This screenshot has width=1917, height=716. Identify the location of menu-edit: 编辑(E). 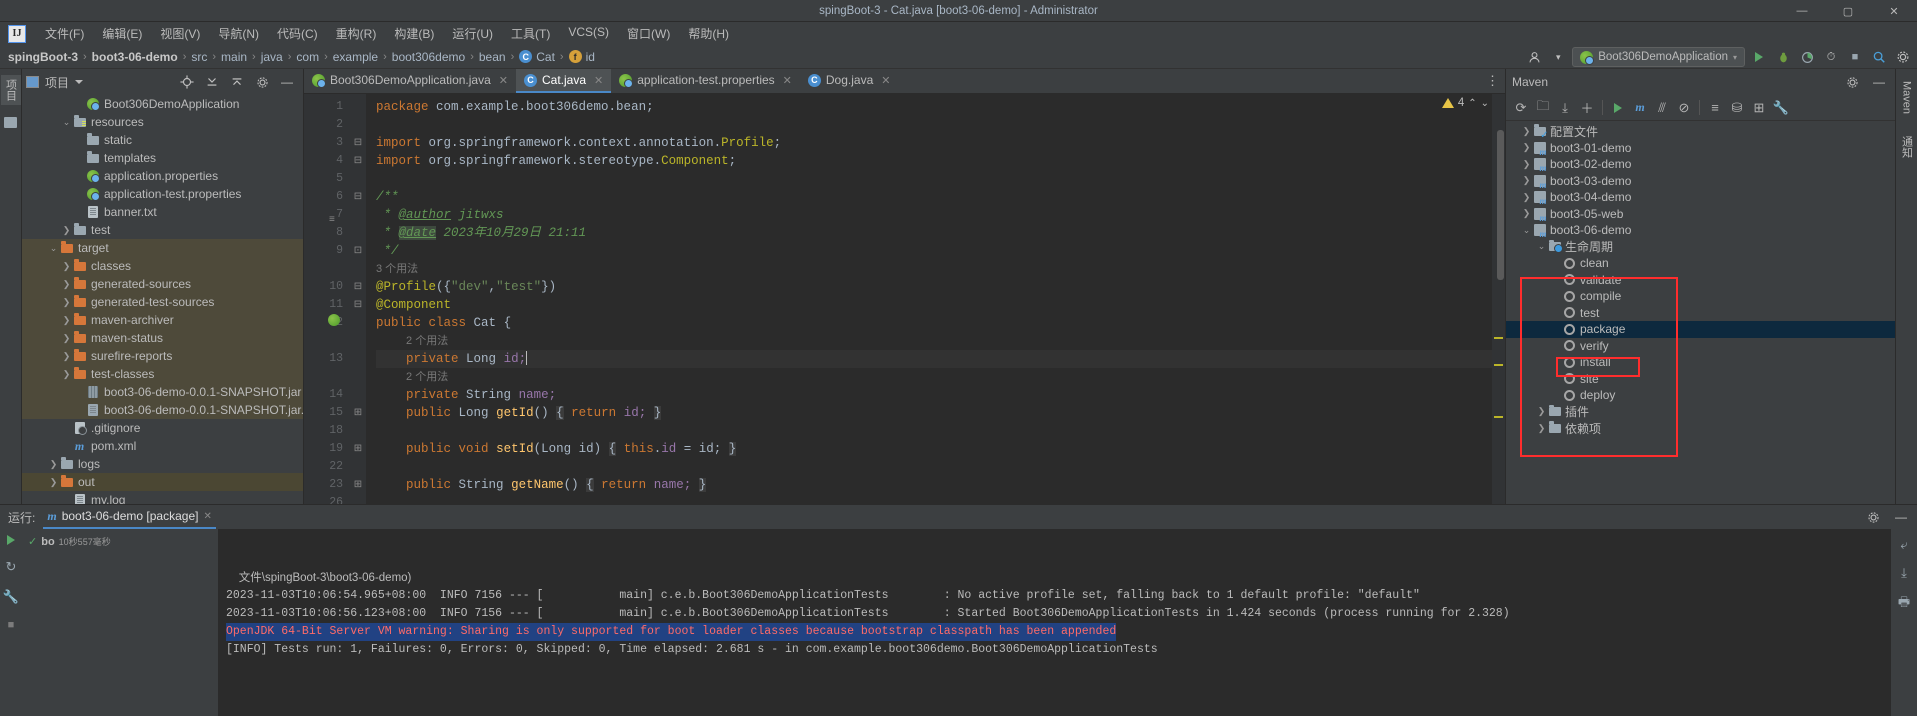
(122, 33).